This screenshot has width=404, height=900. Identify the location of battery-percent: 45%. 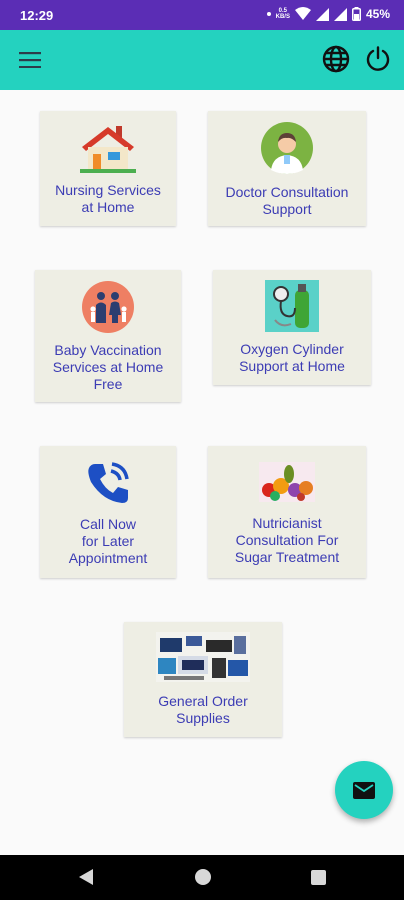
(377, 14).